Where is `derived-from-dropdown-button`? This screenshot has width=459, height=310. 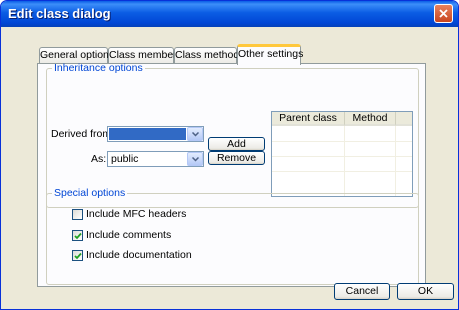
derived-from-dropdown-button is located at coordinates (195, 134).